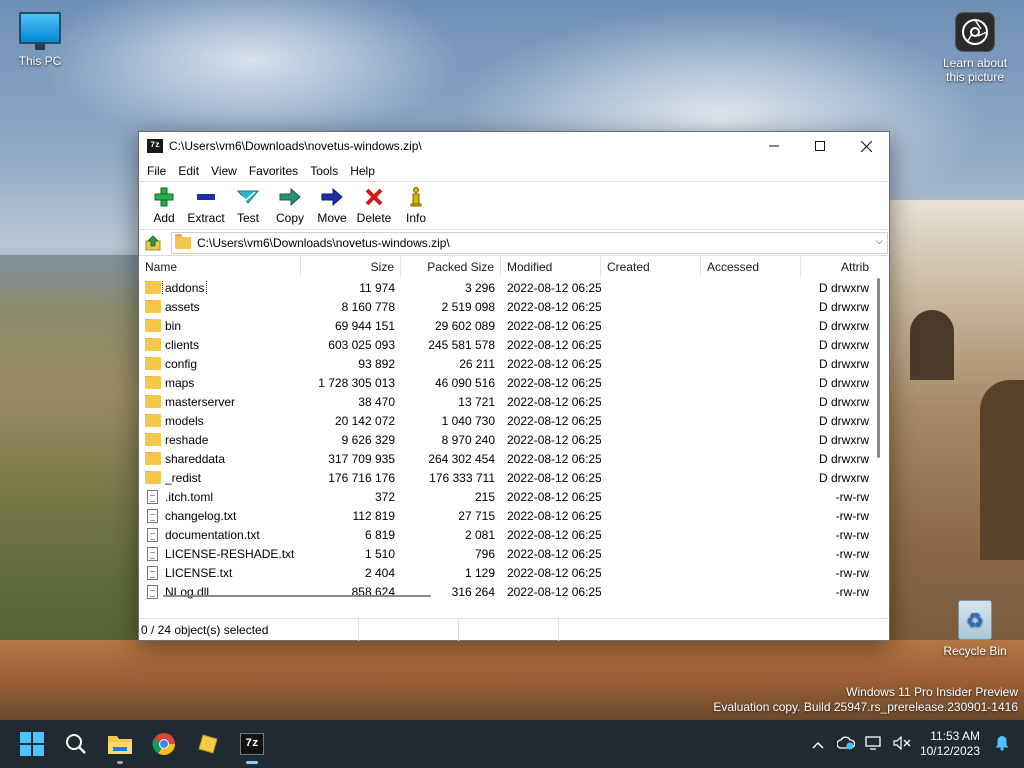 The width and height of the screenshot is (1024, 768). Describe the element at coordinates (866, 146) in the screenshot. I see `close-button` at that location.